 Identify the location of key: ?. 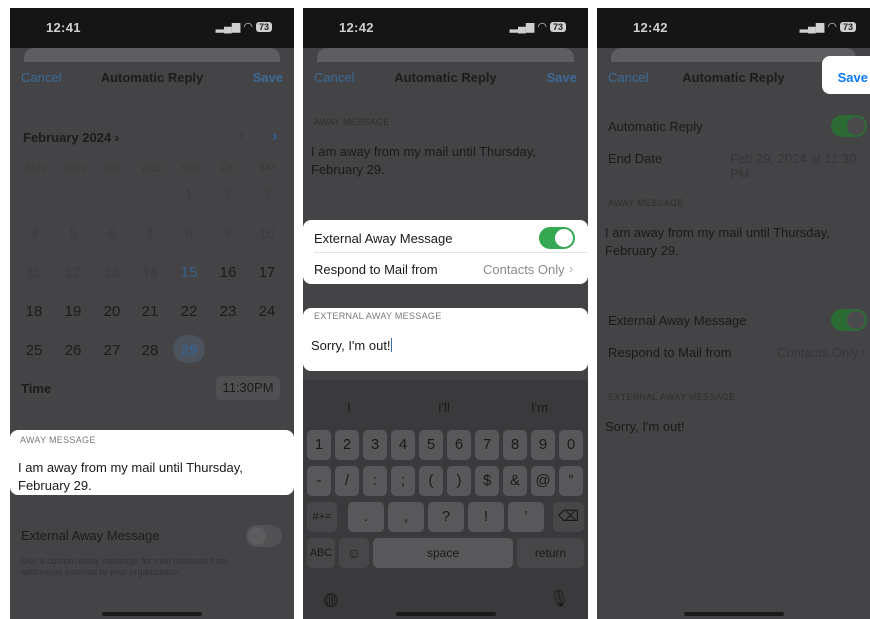
(446, 517).